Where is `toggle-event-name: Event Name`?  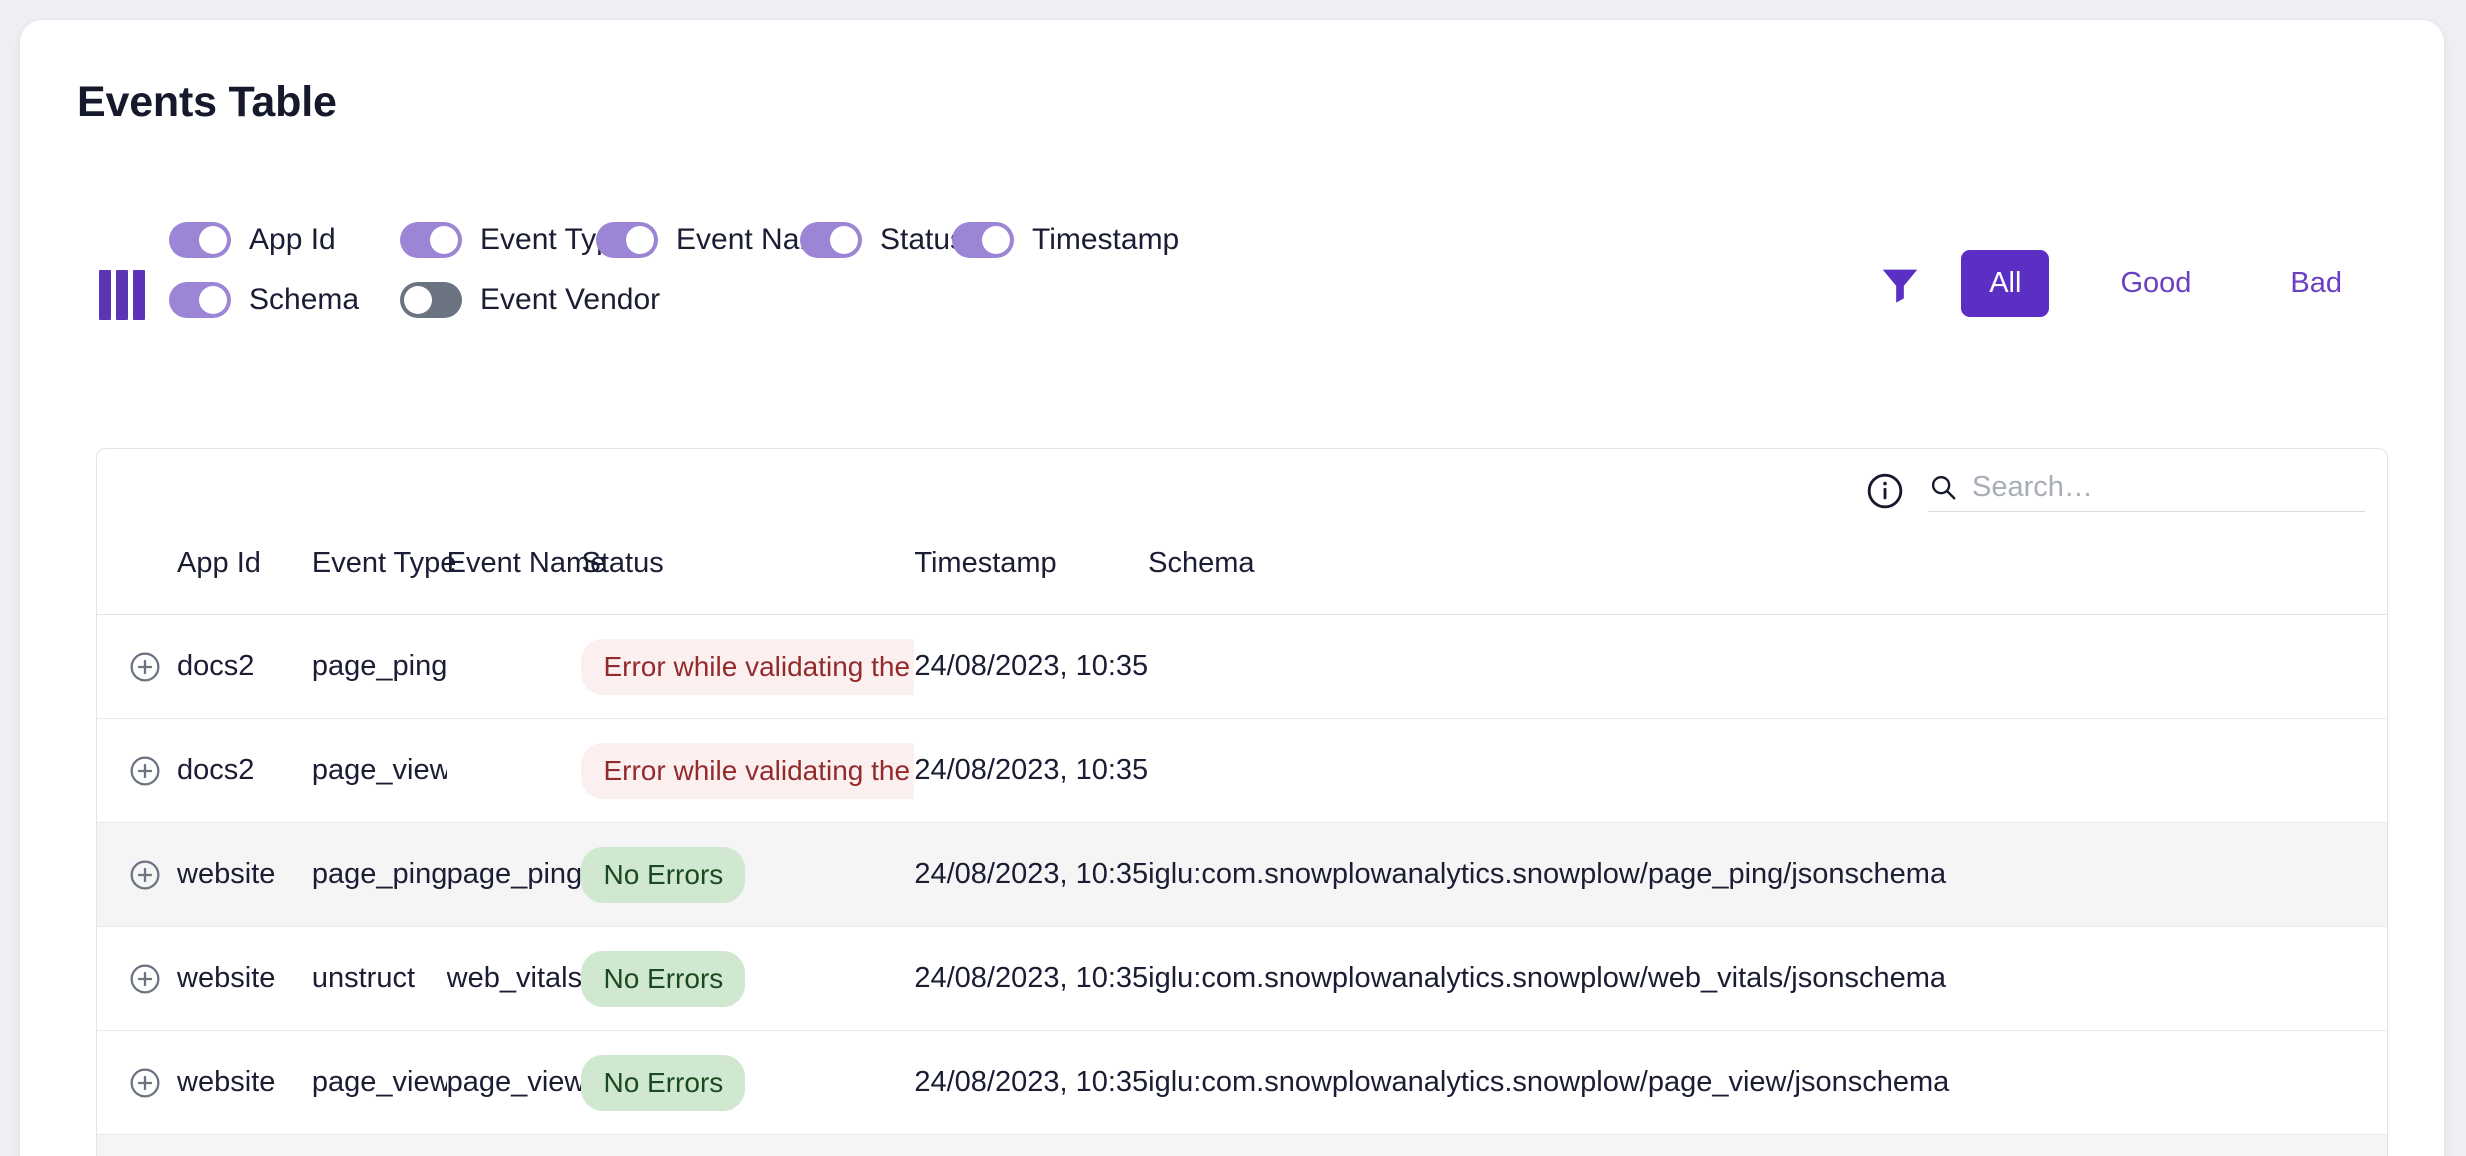
toggle-event-name: Event Name is located at coordinates (718, 240).